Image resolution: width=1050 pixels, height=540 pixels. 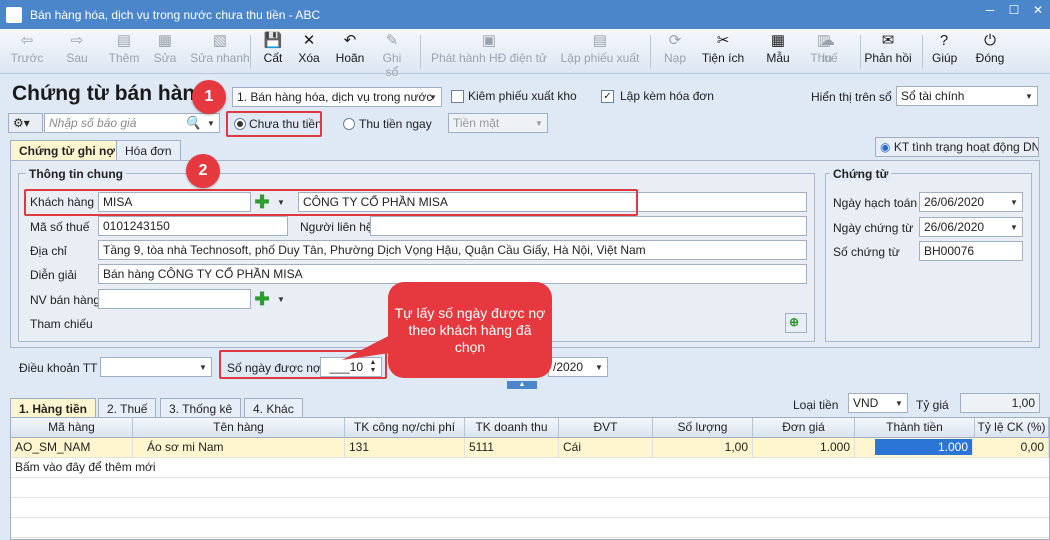 What do you see at coordinates (578, 367) in the screenshot?
I see `han-thanh-toan-input: /2020 ▼` at bounding box center [578, 367].